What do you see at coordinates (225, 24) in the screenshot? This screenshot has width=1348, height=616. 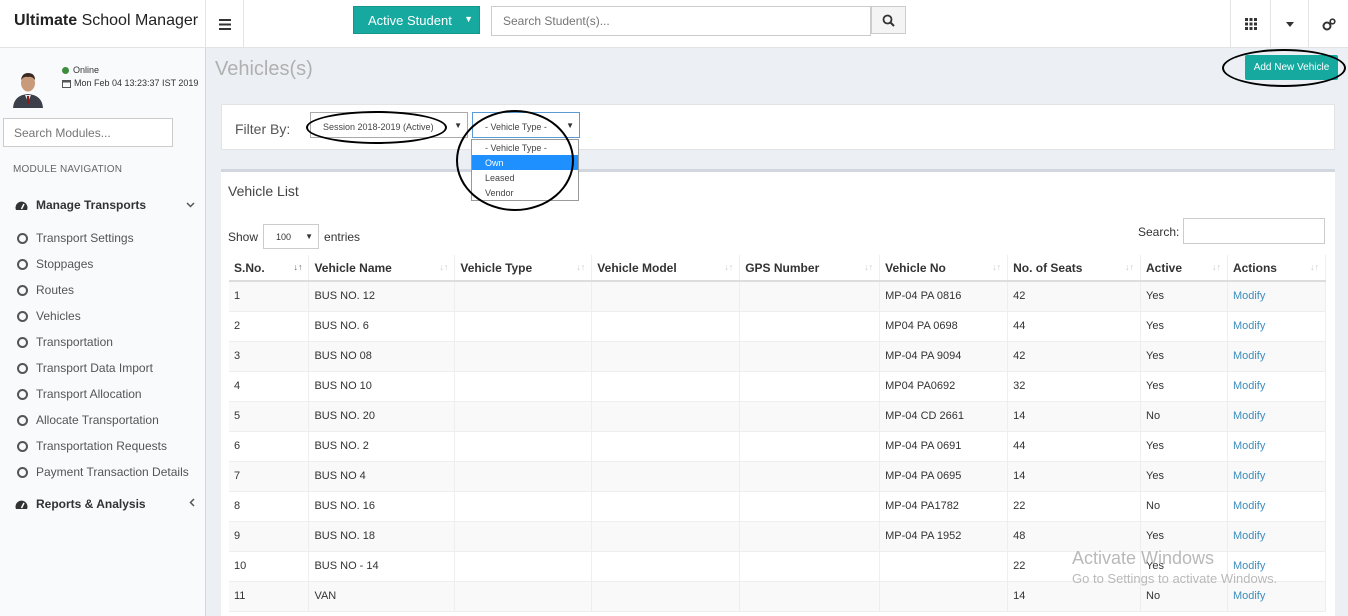 I see `menu-toggle-icon` at bounding box center [225, 24].